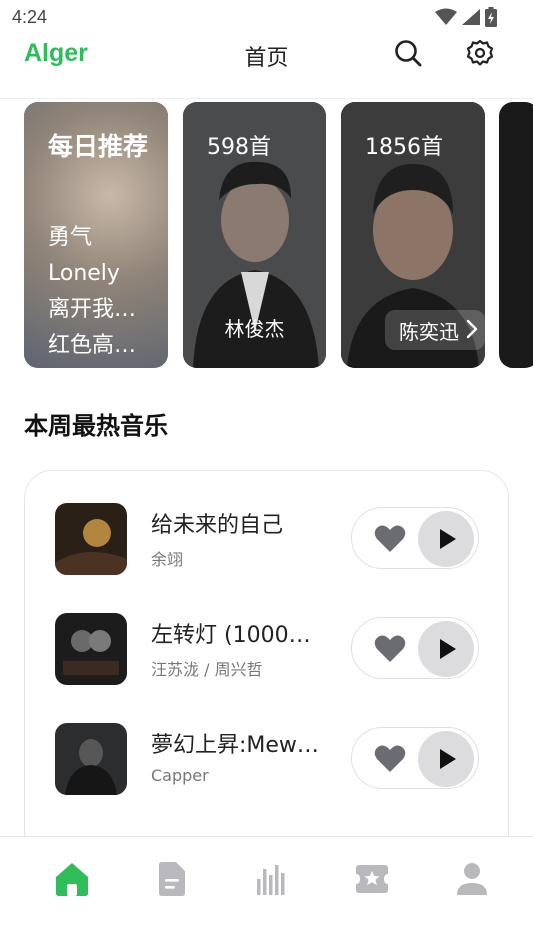 The width and height of the screenshot is (533, 948). Describe the element at coordinates (516, 235) in the screenshot. I see `artist-playlist-card` at that location.